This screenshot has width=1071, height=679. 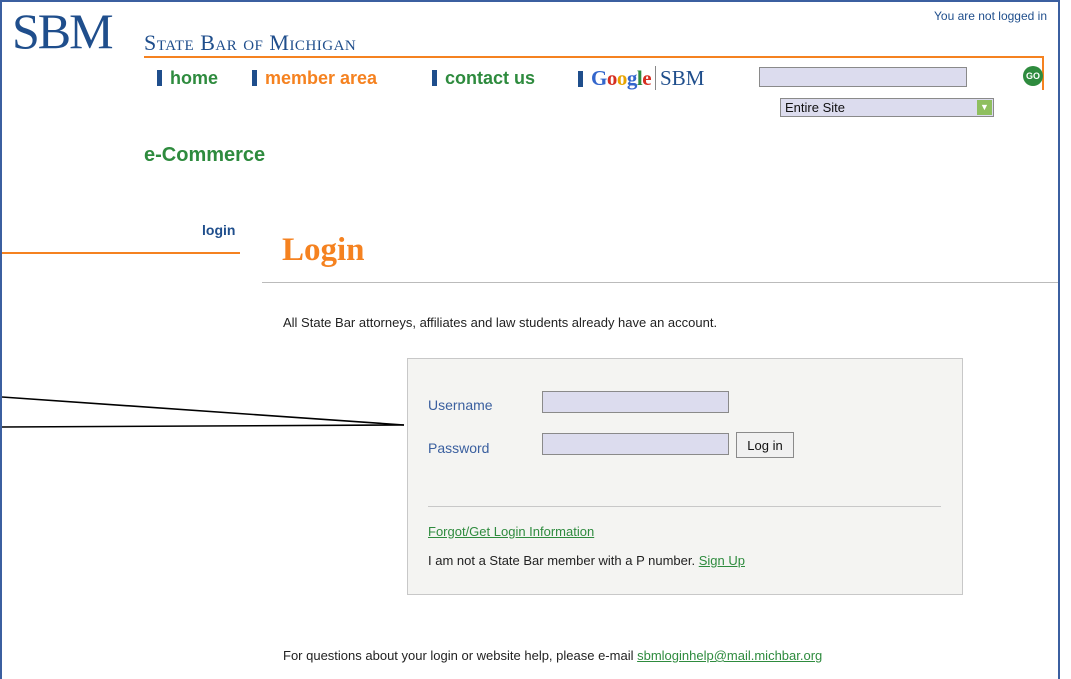 I want to click on nav-contact-label: contact us, so click(x=490, y=78).